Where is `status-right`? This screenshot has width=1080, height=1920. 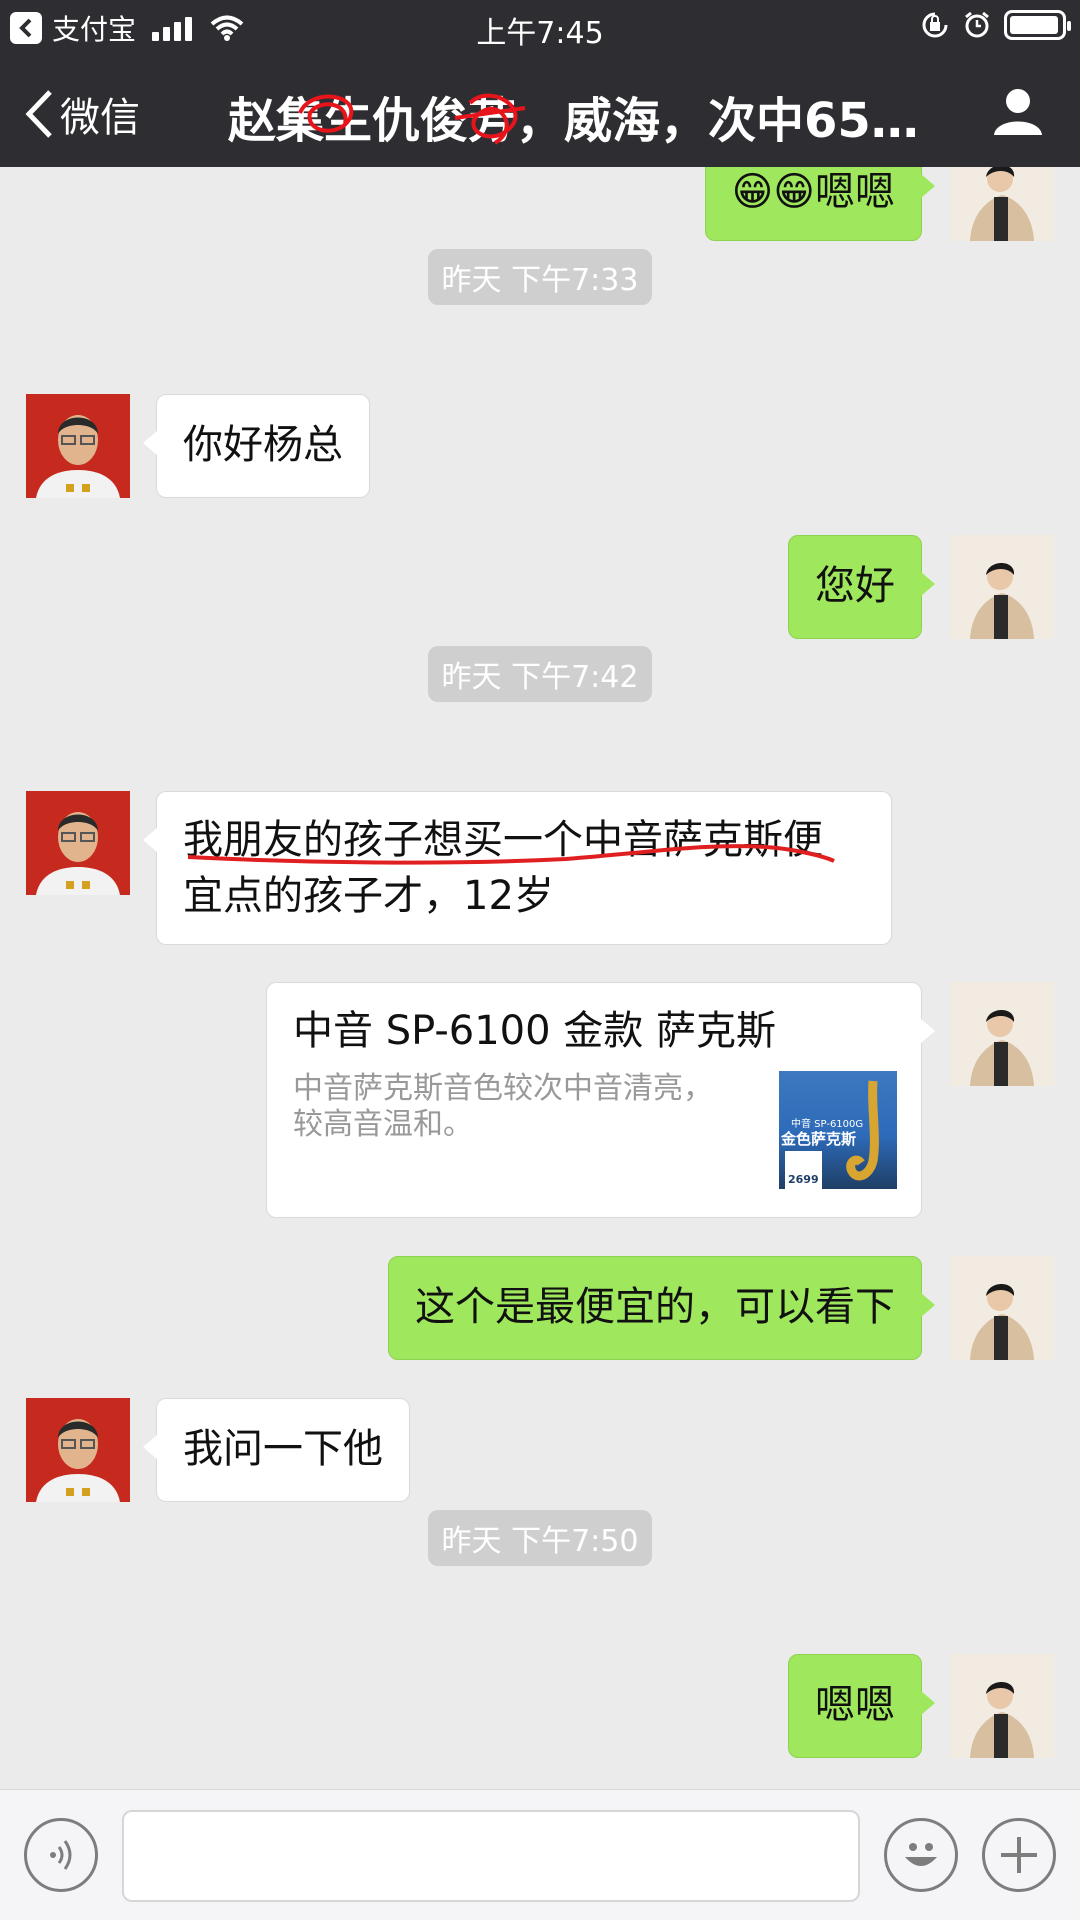
status-right is located at coordinates (995, 25).